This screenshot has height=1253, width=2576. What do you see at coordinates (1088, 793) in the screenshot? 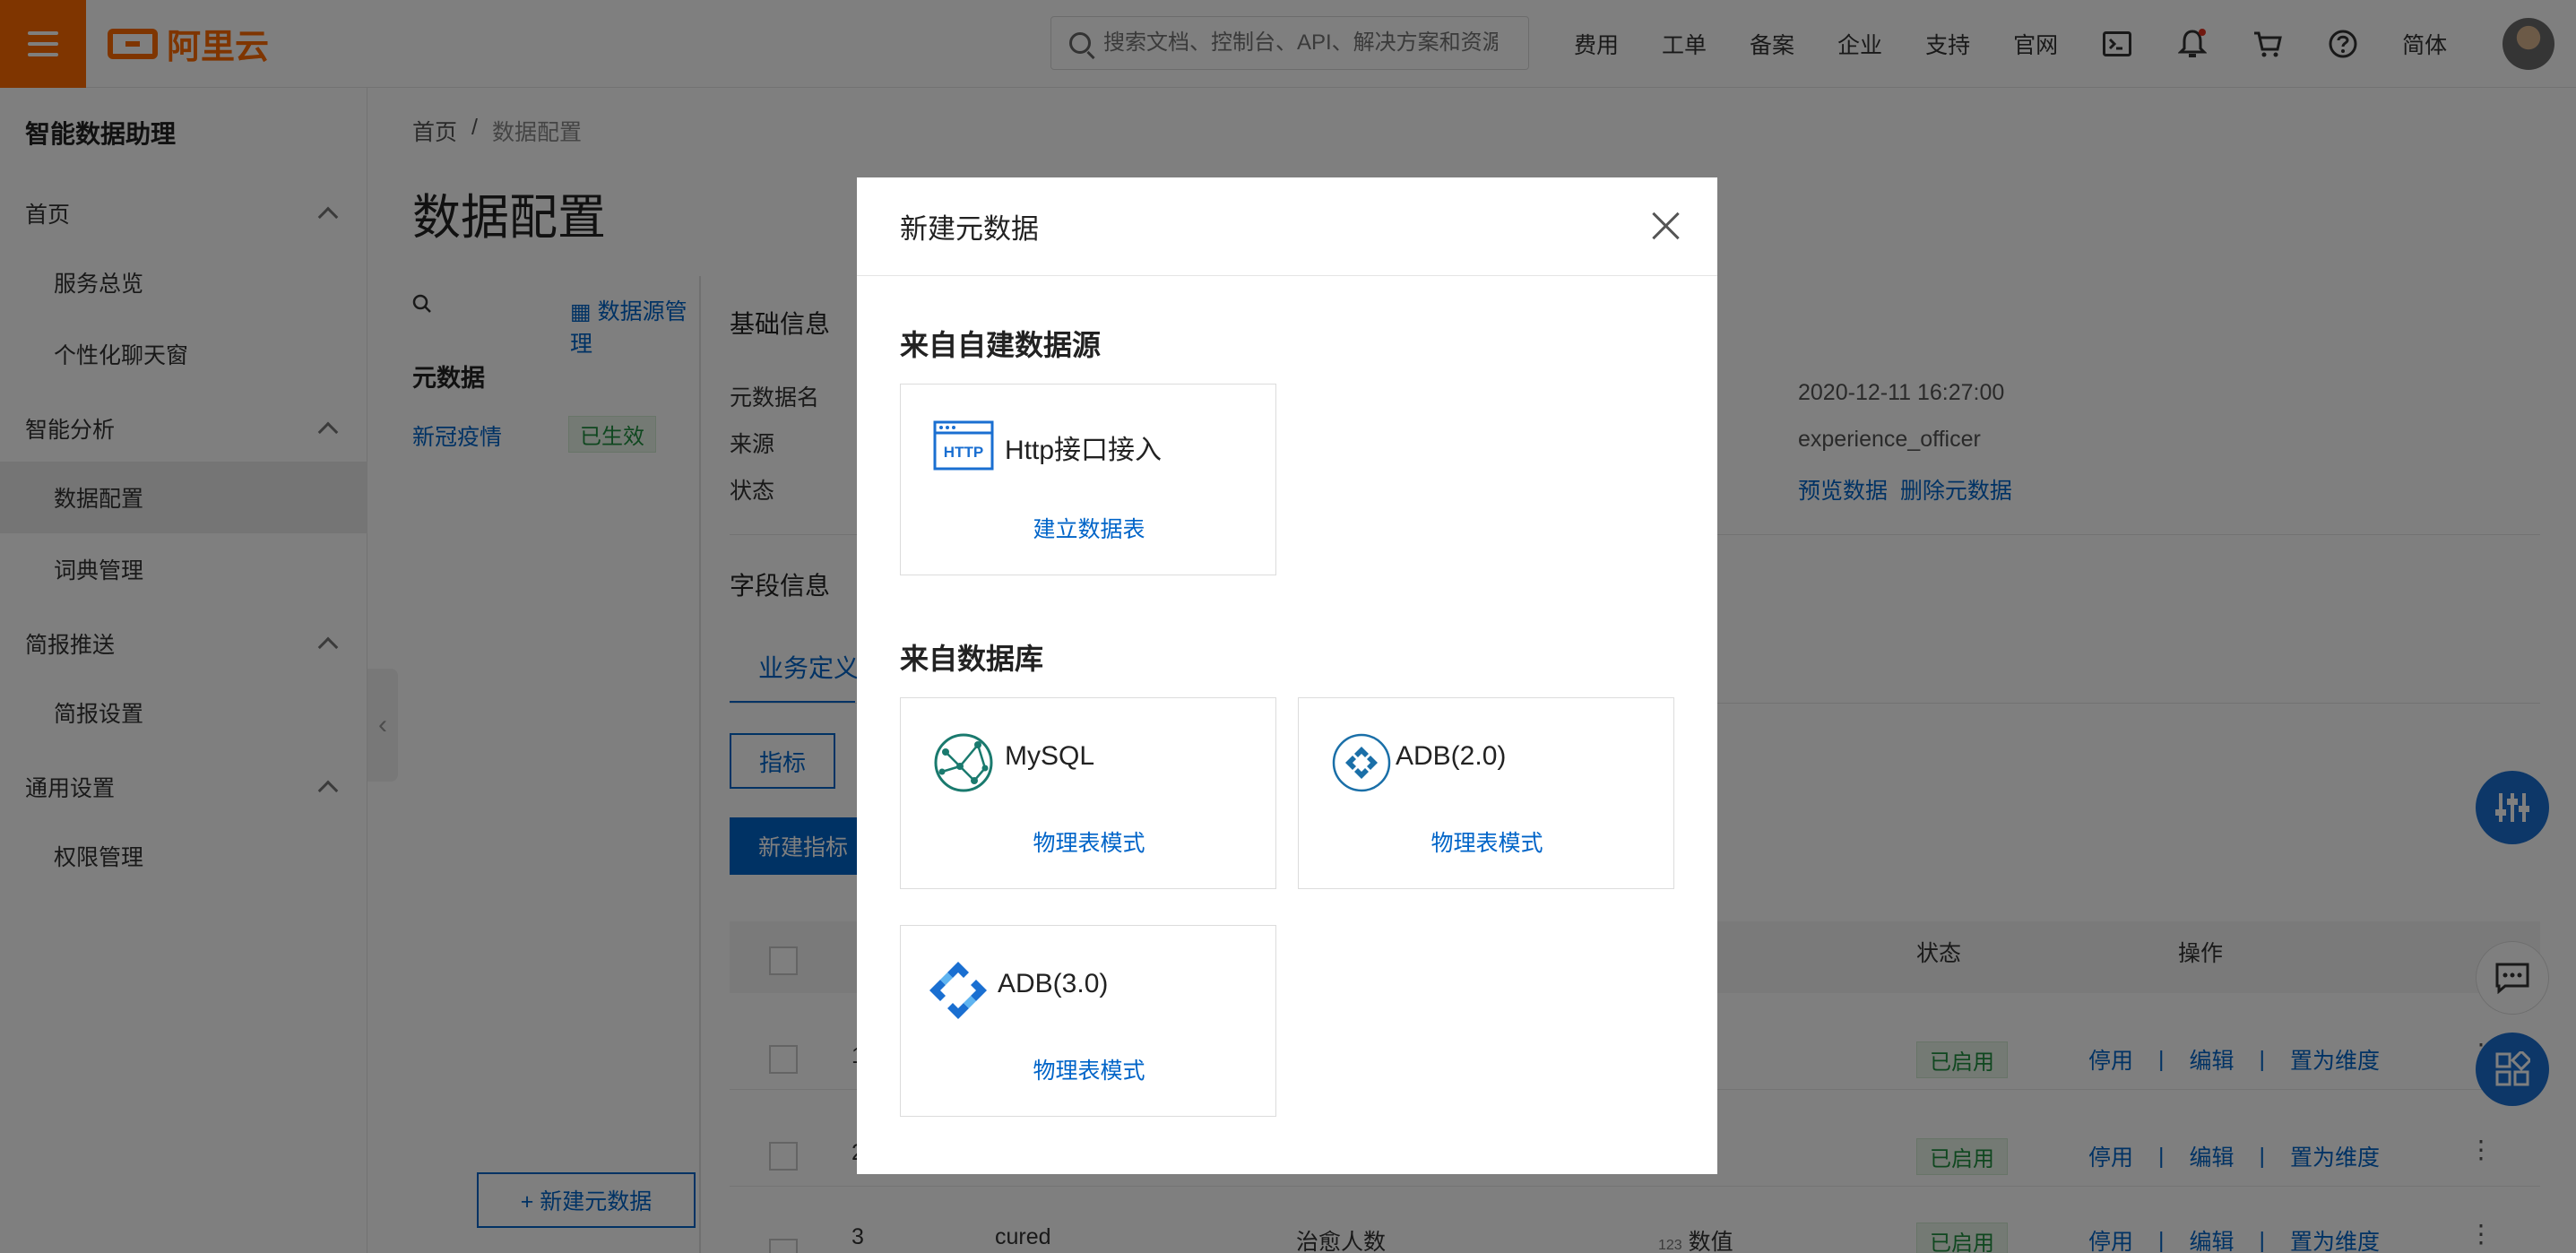
I see `mysql-card: MySQL 物理表模式` at bounding box center [1088, 793].